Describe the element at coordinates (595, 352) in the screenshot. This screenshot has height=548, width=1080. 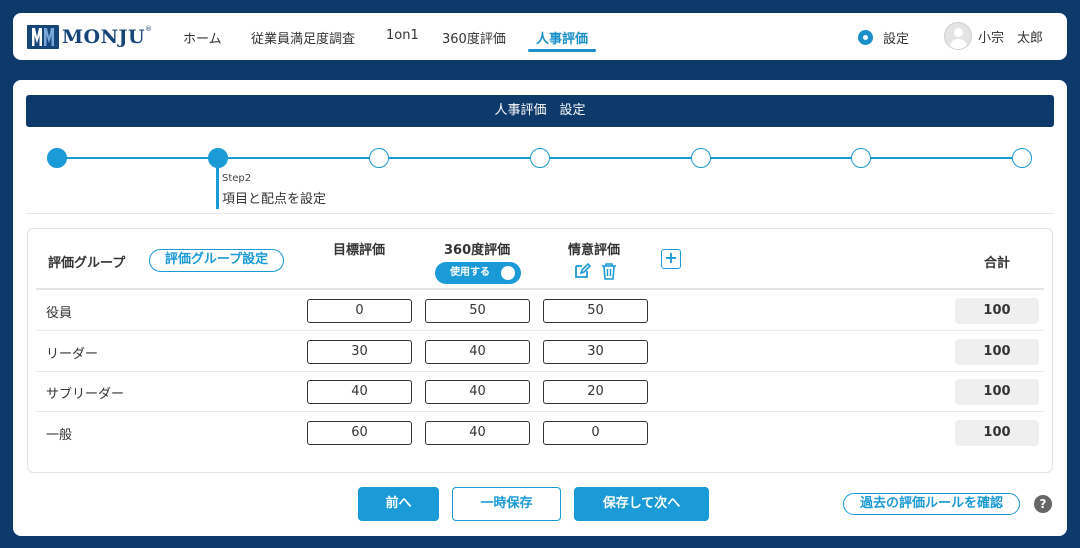
I see `affective-score-input: 30` at that location.